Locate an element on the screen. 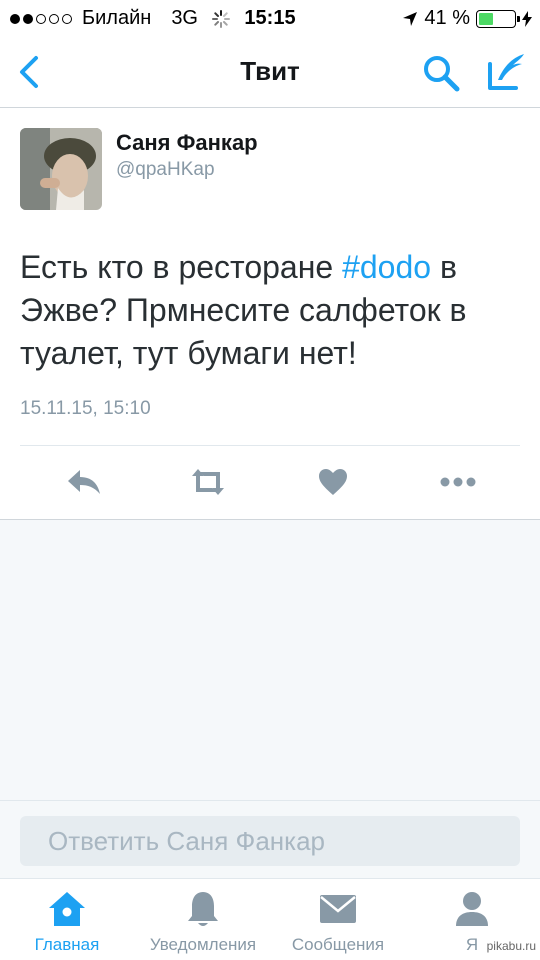  author-name: Саня Фанкар is located at coordinates (187, 143).